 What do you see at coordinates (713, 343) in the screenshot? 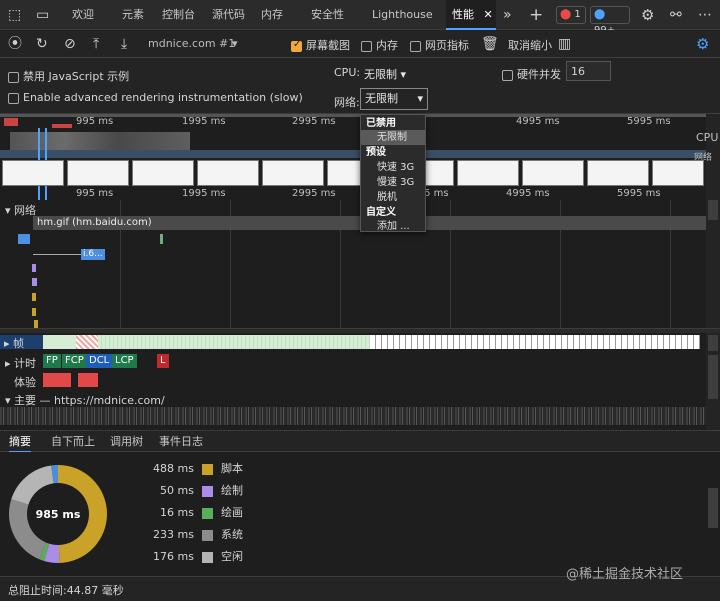
I see `tracks-scrollbar-thumb` at bounding box center [713, 343].